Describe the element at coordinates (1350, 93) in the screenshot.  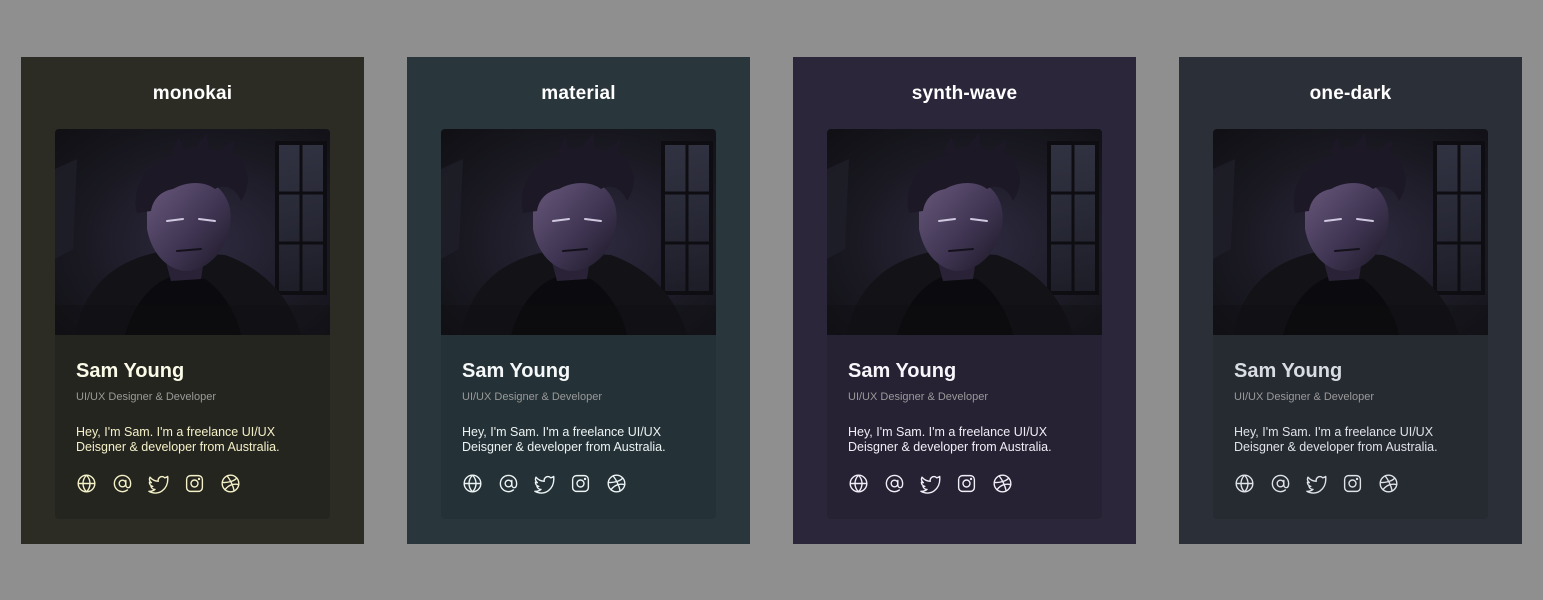
I see `theme-title: one-dark` at that location.